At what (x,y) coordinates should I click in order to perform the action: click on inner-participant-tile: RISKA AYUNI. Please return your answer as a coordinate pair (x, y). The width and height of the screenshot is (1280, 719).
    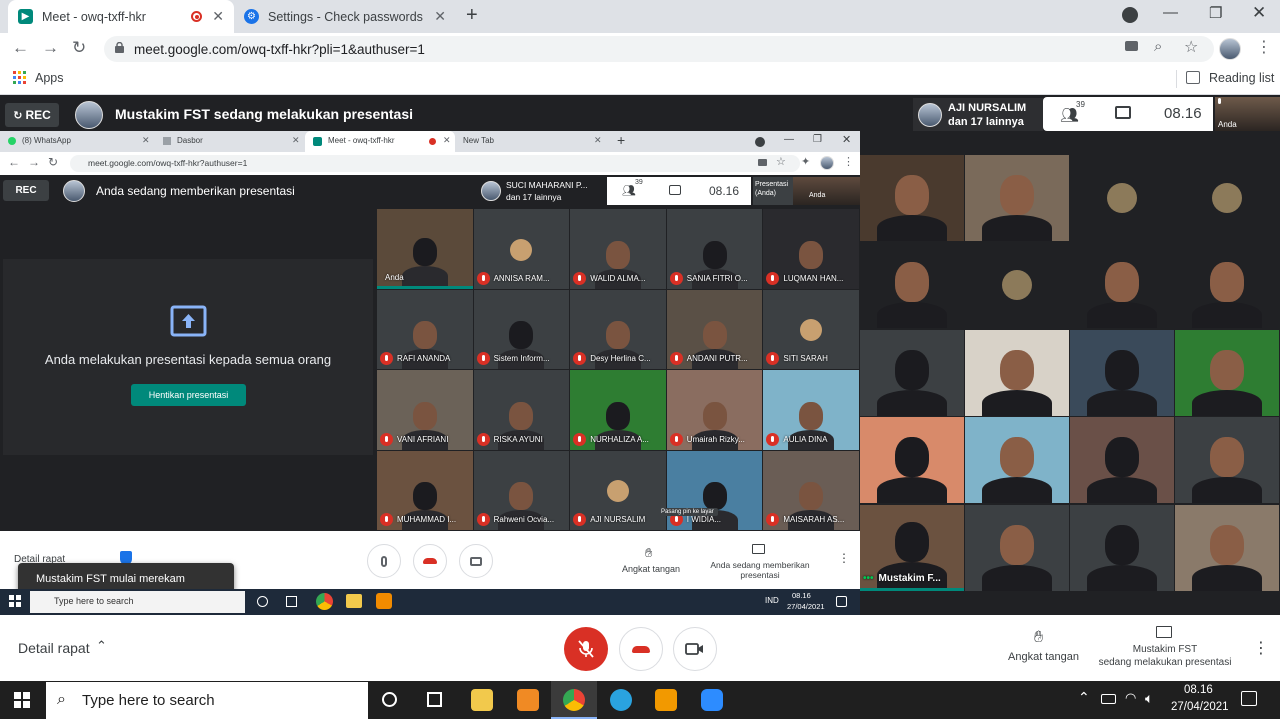
    Looking at the image, I should click on (521, 410).